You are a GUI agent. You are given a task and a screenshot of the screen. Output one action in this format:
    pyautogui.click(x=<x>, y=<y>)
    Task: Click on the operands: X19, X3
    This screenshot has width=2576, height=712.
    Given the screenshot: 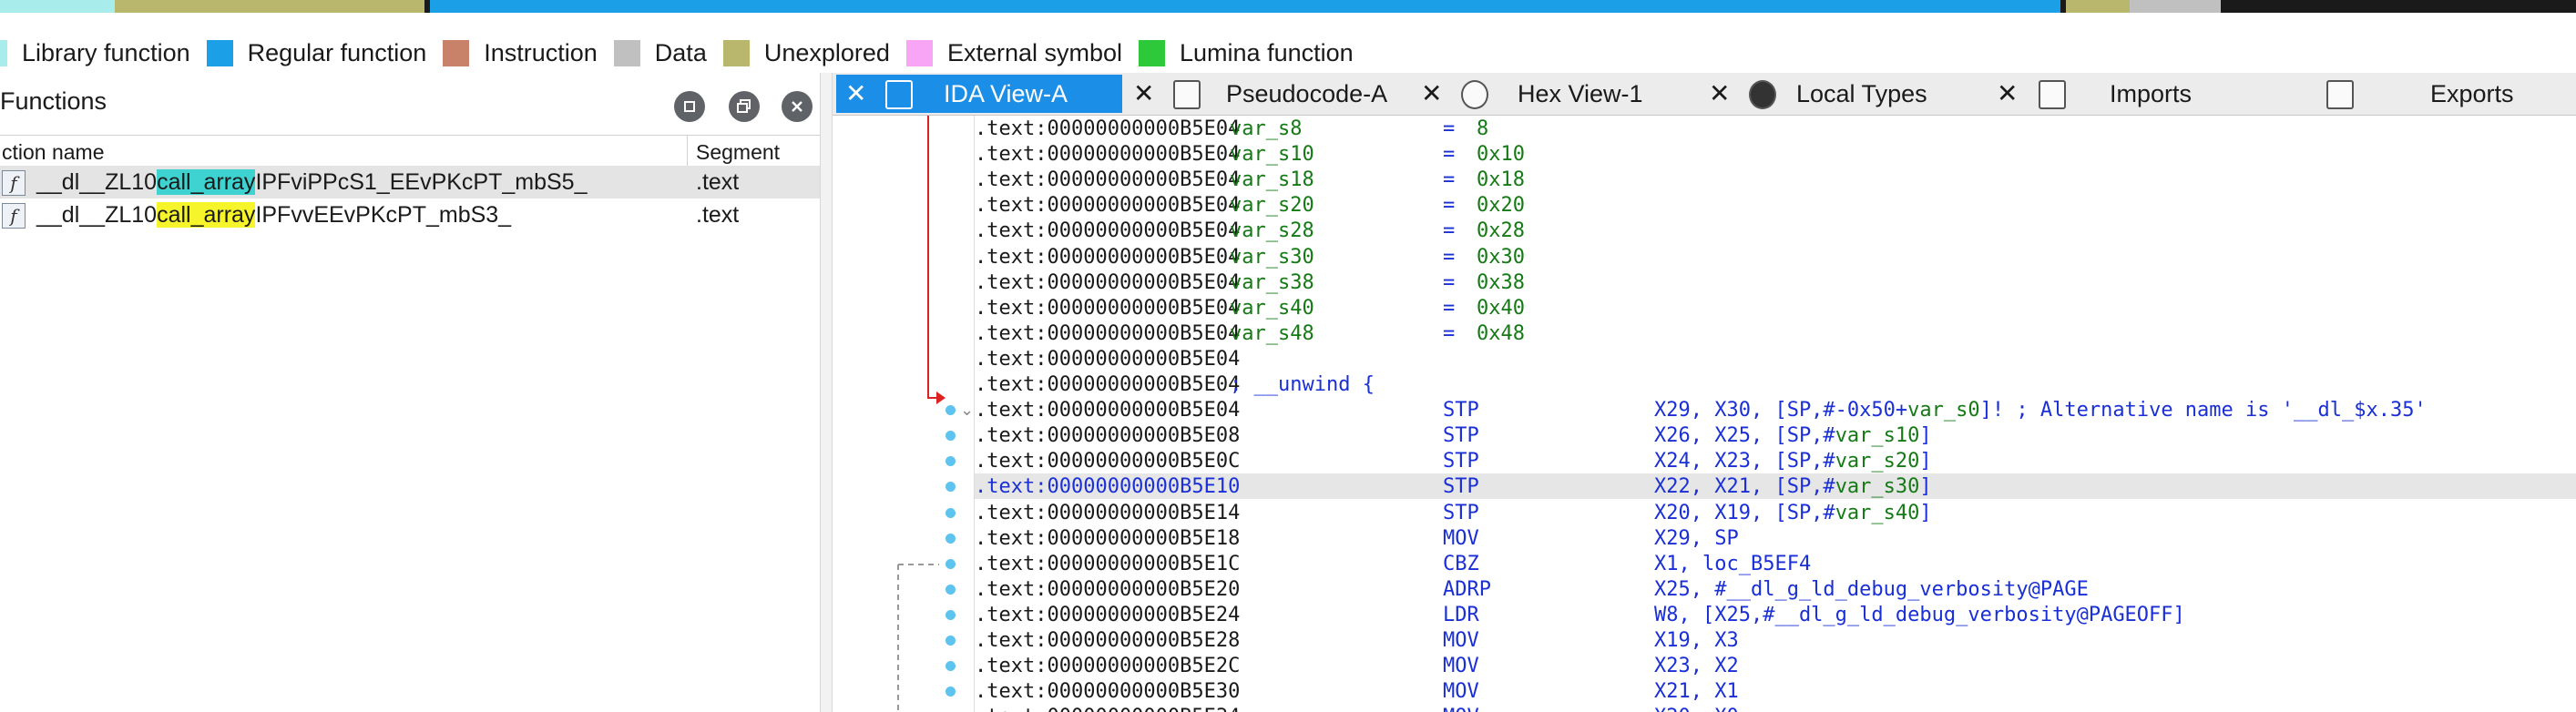 What is the action you would take?
    pyautogui.click(x=1696, y=640)
    